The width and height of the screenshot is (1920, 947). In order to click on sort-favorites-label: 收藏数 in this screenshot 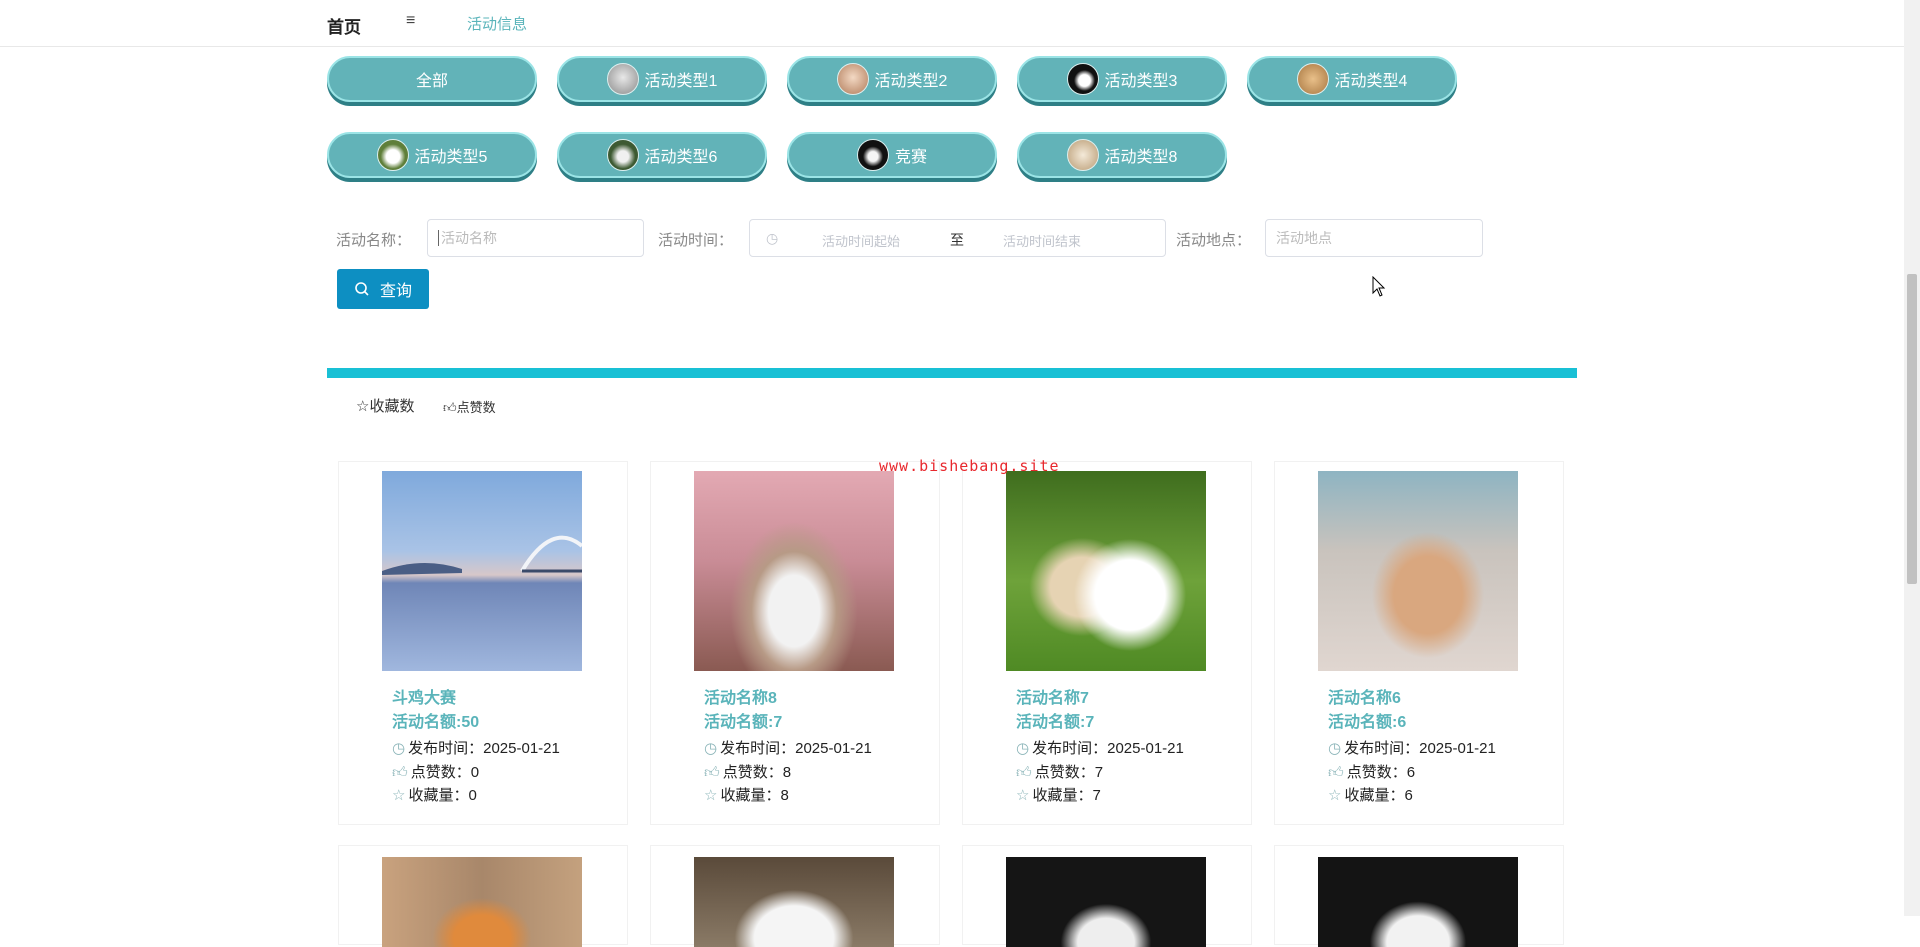, I will do `click(392, 406)`.